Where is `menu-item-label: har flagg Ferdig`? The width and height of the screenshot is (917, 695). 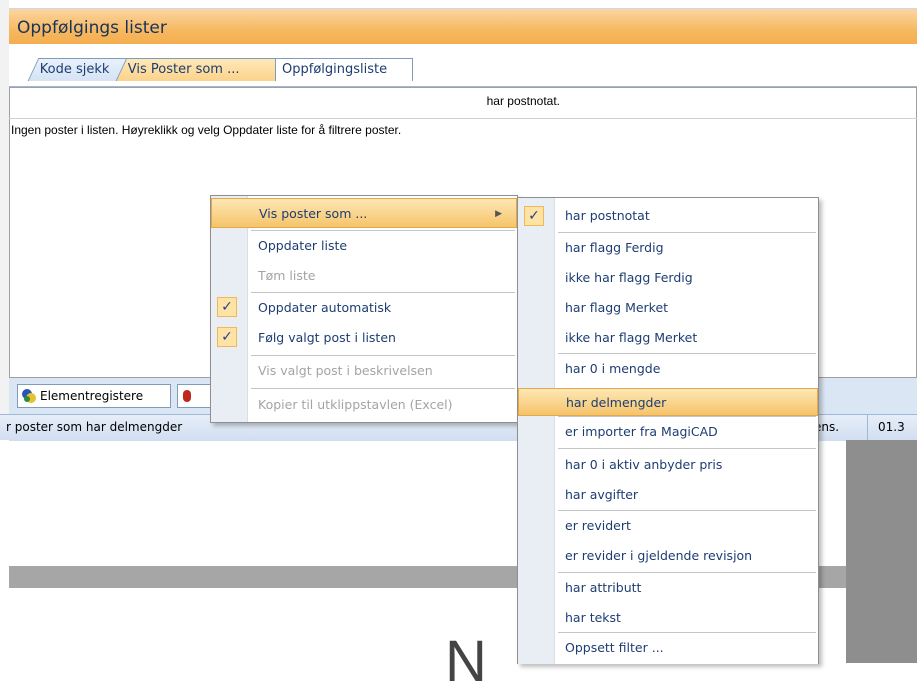
menu-item-label: har flagg Ferdig is located at coordinates (614, 247).